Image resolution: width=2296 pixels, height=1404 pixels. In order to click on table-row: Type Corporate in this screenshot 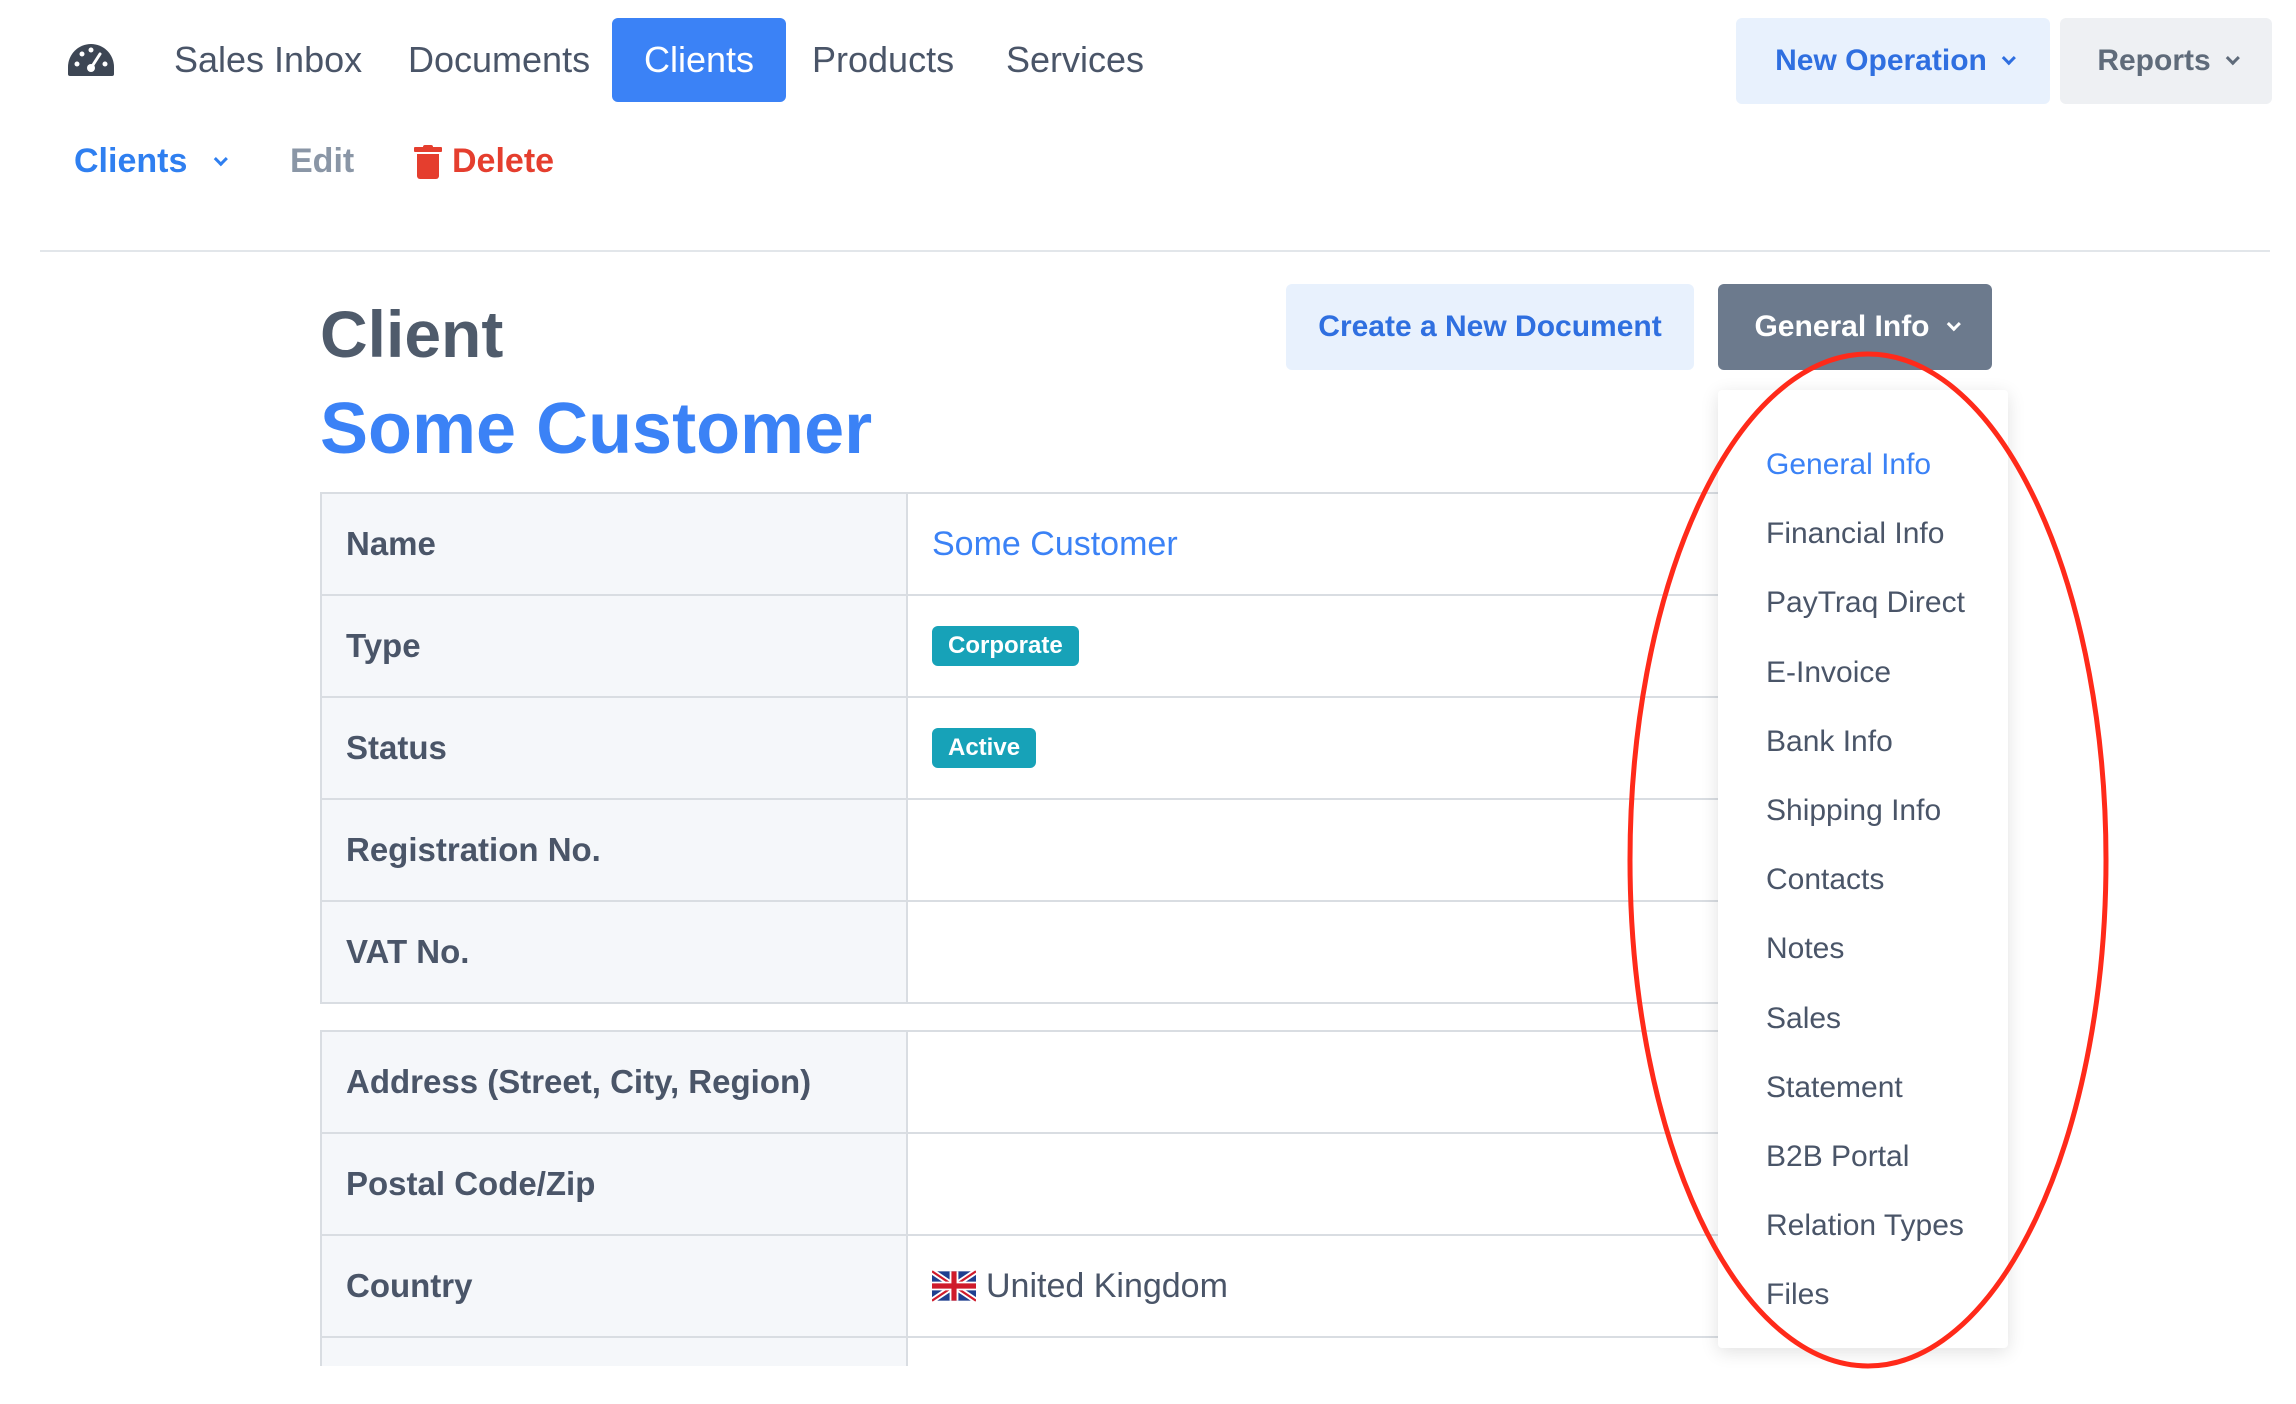, I will do `click(1036, 647)`.